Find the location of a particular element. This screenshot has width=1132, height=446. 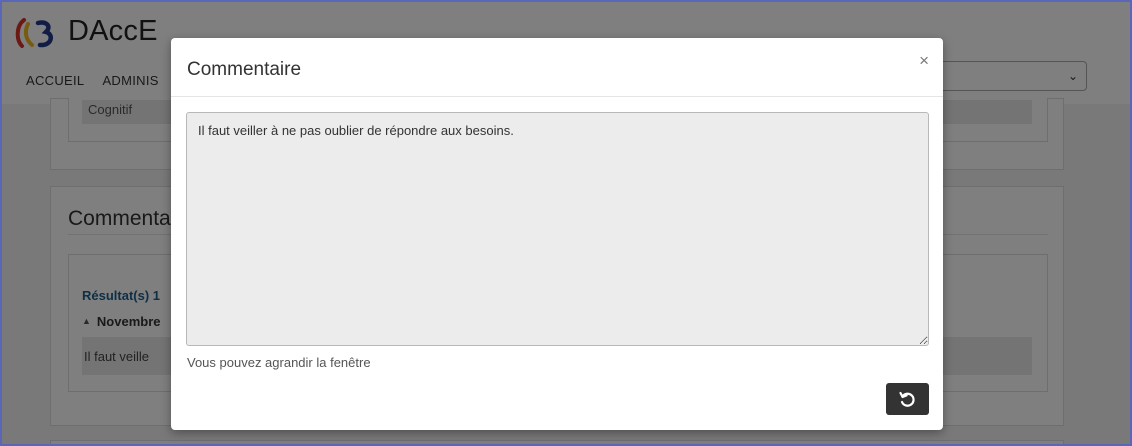

undo-button is located at coordinates (907, 399).